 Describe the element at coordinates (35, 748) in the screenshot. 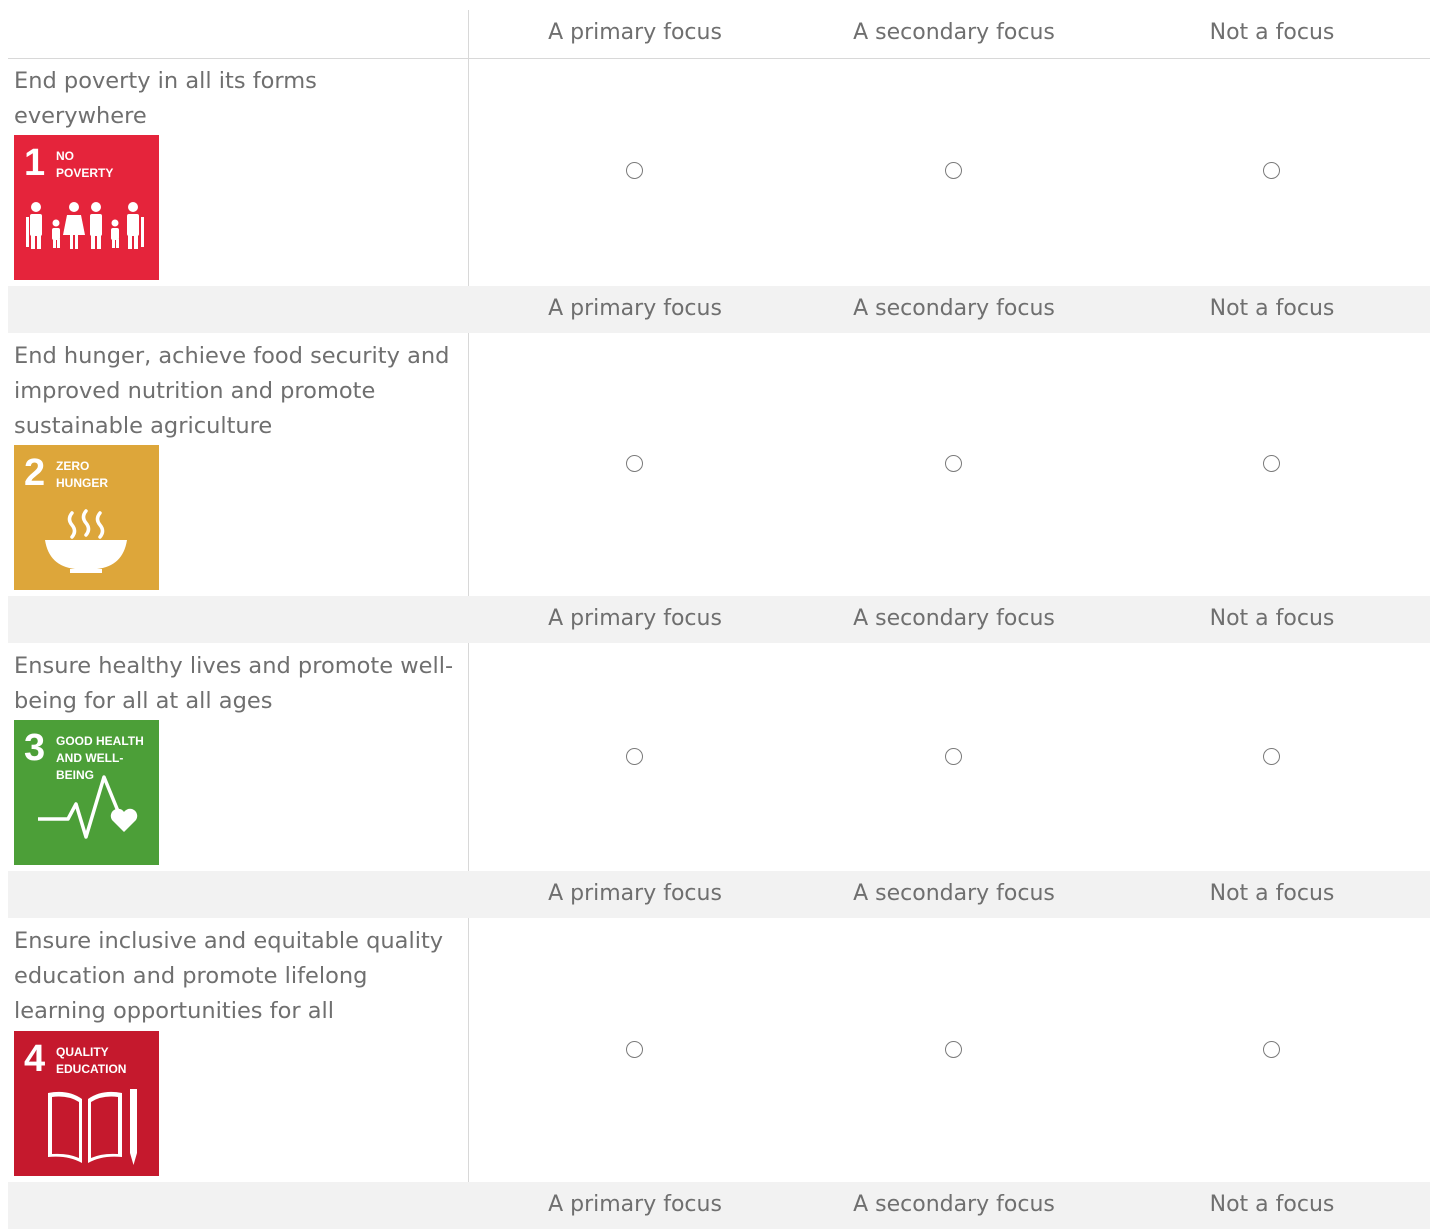

I see `sdg-number: 3` at that location.